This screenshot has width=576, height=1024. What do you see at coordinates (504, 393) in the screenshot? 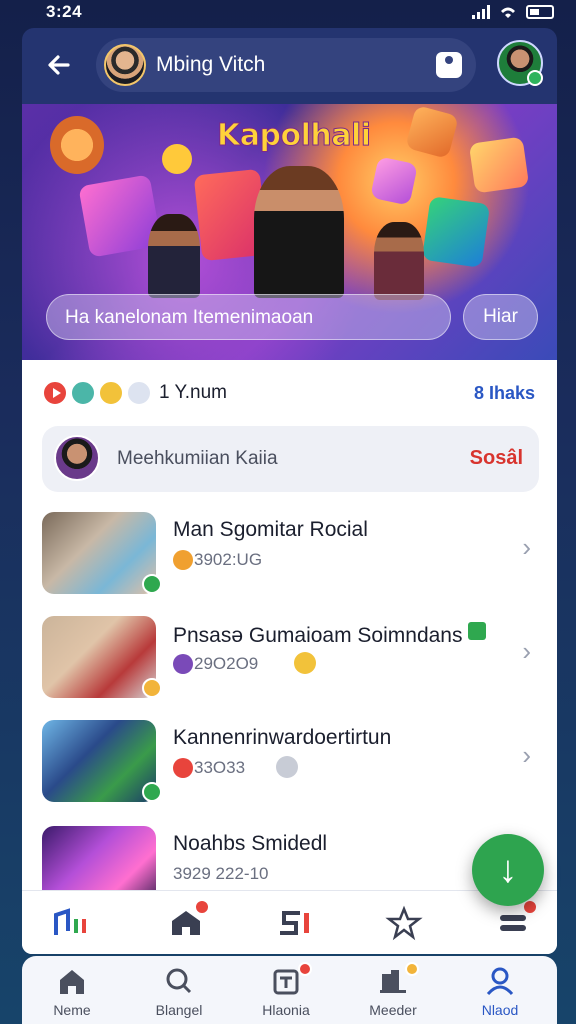
I see `stats-link: 8 Ihaks` at bounding box center [504, 393].